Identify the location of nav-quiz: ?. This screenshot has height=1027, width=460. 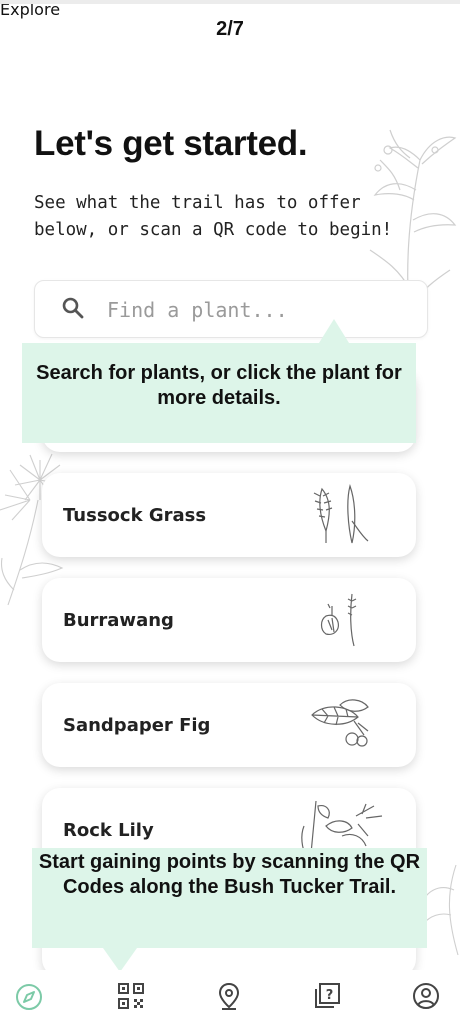
(331, 1000).